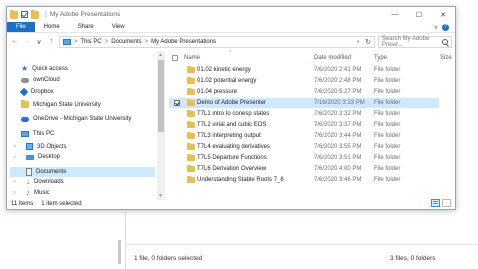  I want to click on this-pc-icon, so click(66, 41).